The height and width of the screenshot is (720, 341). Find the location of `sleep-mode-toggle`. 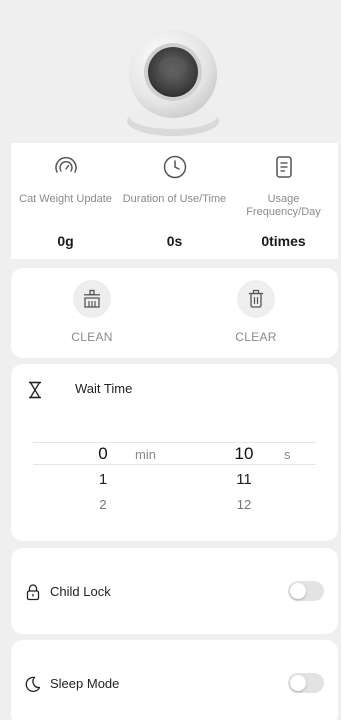

sleep-mode-toggle is located at coordinates (306, 683).